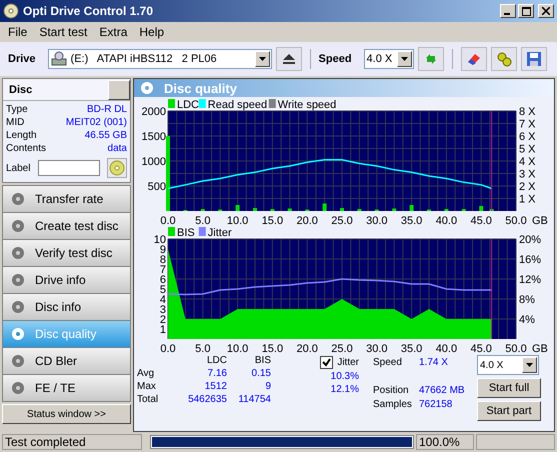 This screenshot has width=557, height=452. Describe the element at coordinates (163, 310) in the screenshot. I see `axis-tick-label: 3` at that location.